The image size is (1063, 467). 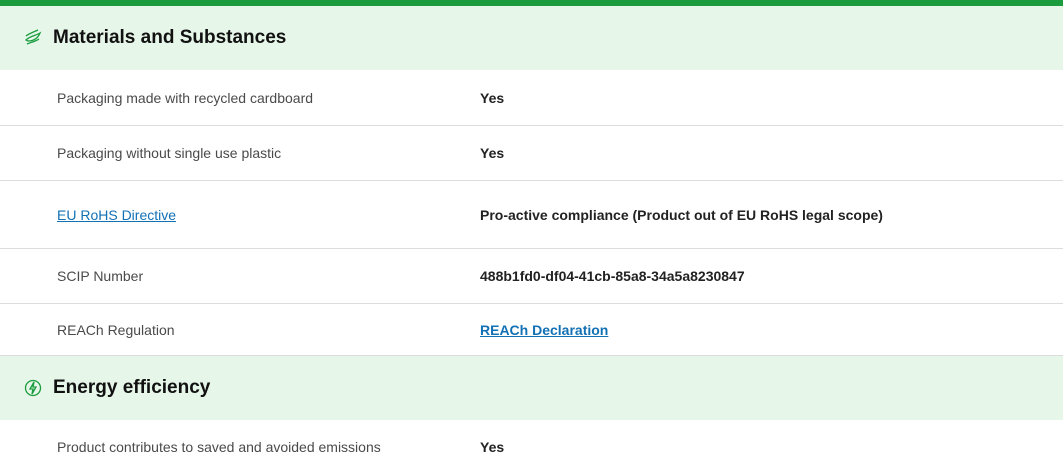 I want to click on scip-number-value: 488b1fd0-df04-41cb-85a8-34a5a8230847, so click(x=612, y=276).